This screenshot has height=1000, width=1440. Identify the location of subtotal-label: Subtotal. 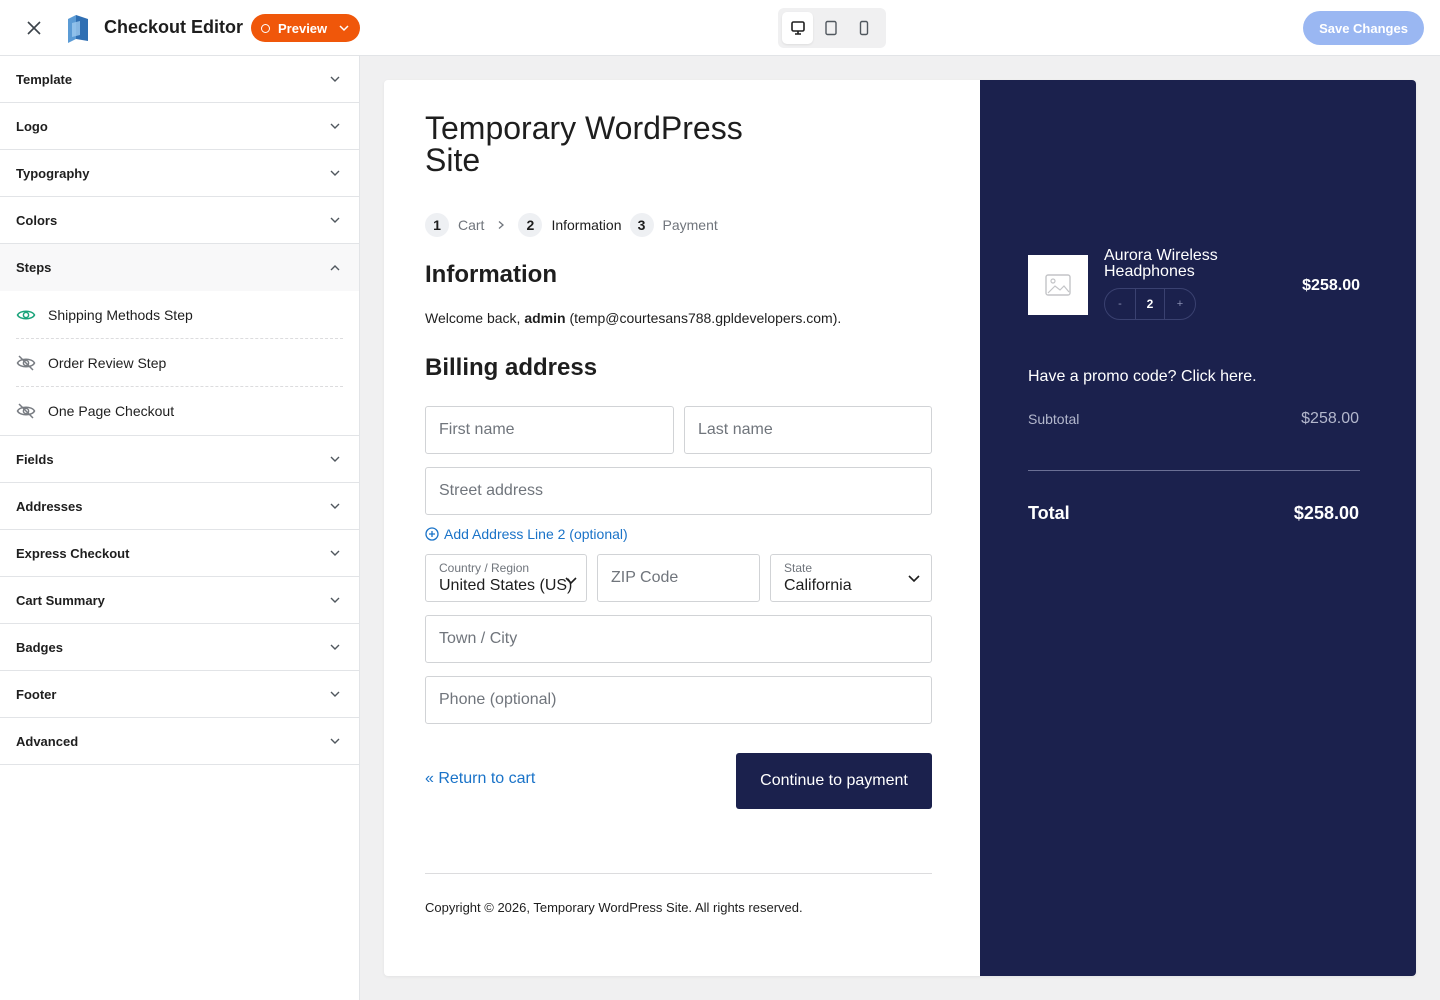
(1054, 419).